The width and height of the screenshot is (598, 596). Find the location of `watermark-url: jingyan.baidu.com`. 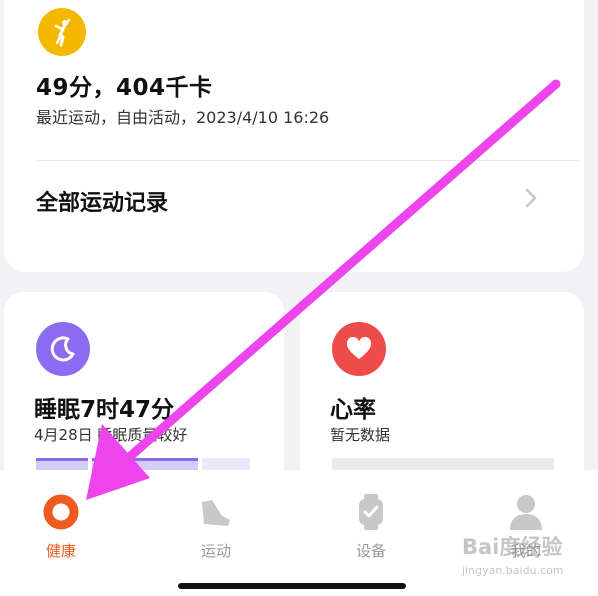

watermark-url: jingyan.baidu.com is located at coordinates (512, 570).